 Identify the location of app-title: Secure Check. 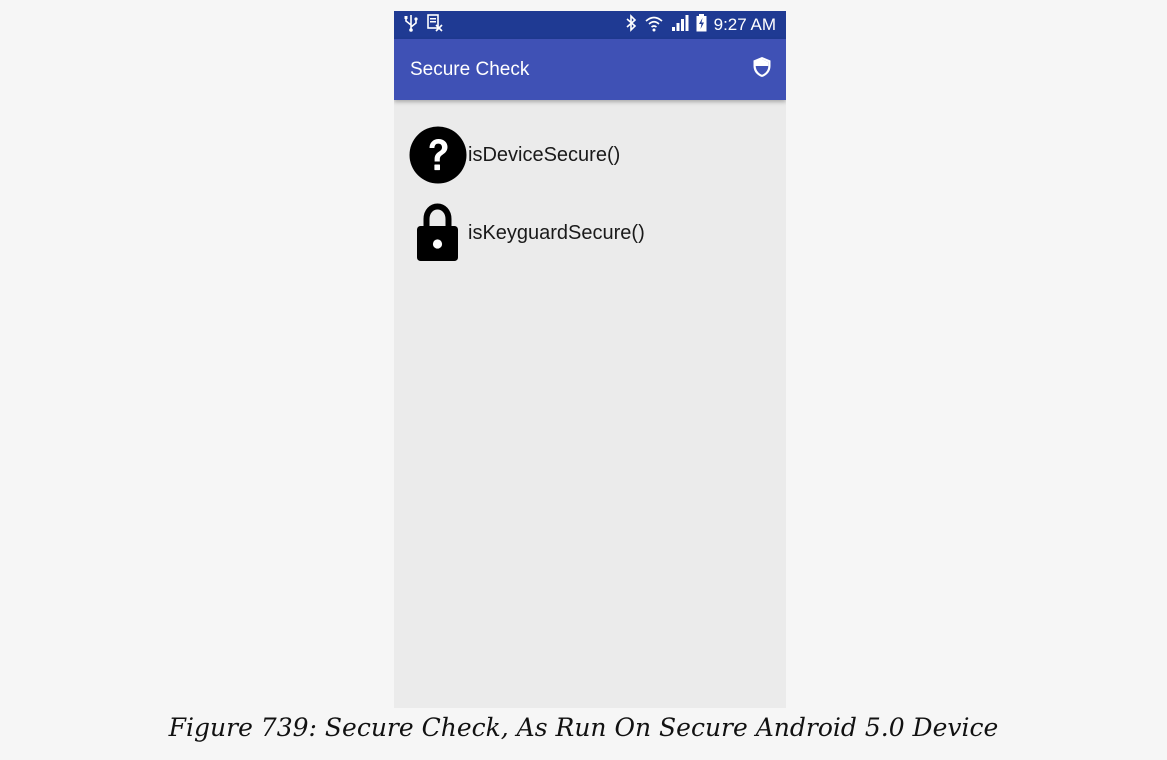
(470, 69).